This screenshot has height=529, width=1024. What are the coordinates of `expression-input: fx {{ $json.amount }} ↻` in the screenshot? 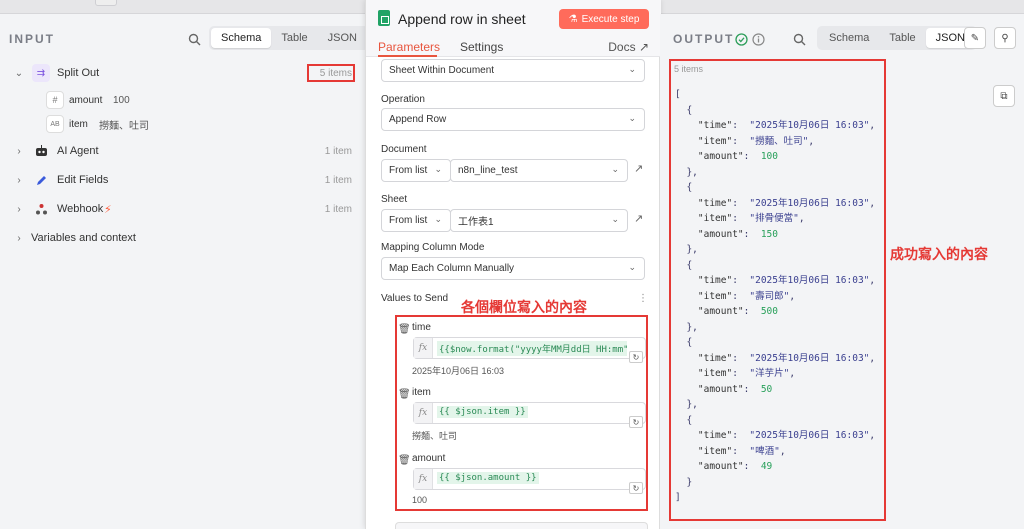 It's located at (529, 481).